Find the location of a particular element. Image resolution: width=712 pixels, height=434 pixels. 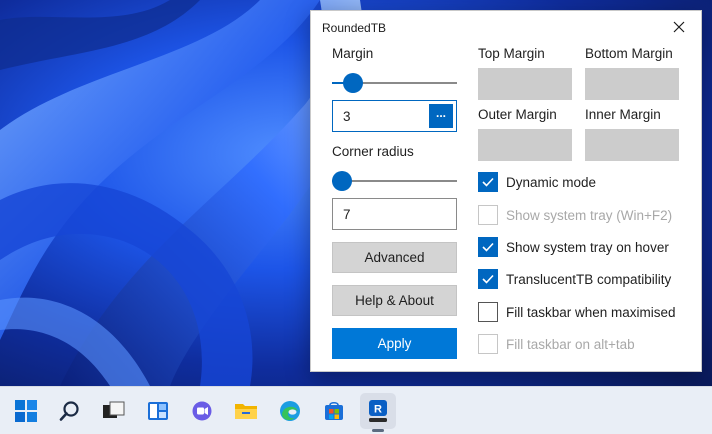

roundedtb-app-icon: R is located at coordinates (378, 411).